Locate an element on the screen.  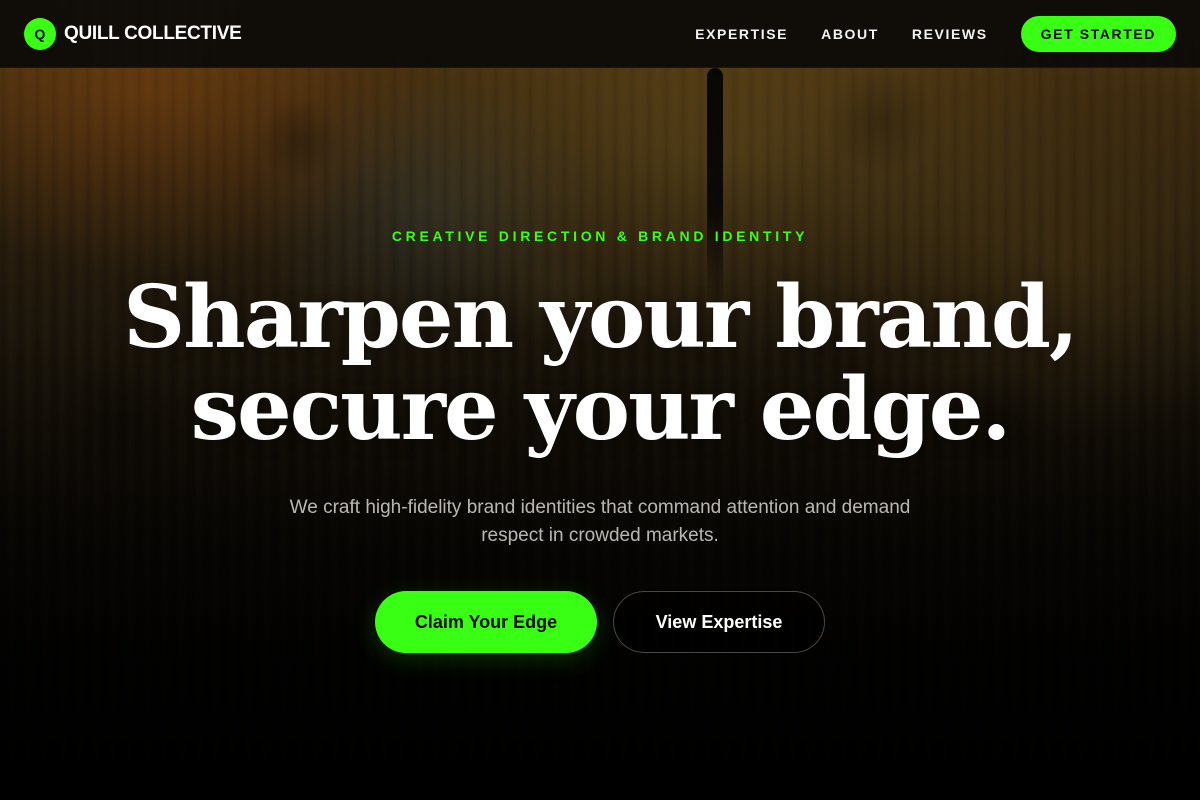
brand-name: QUILL COLLECTIVE is located at coordinates (153, 33).